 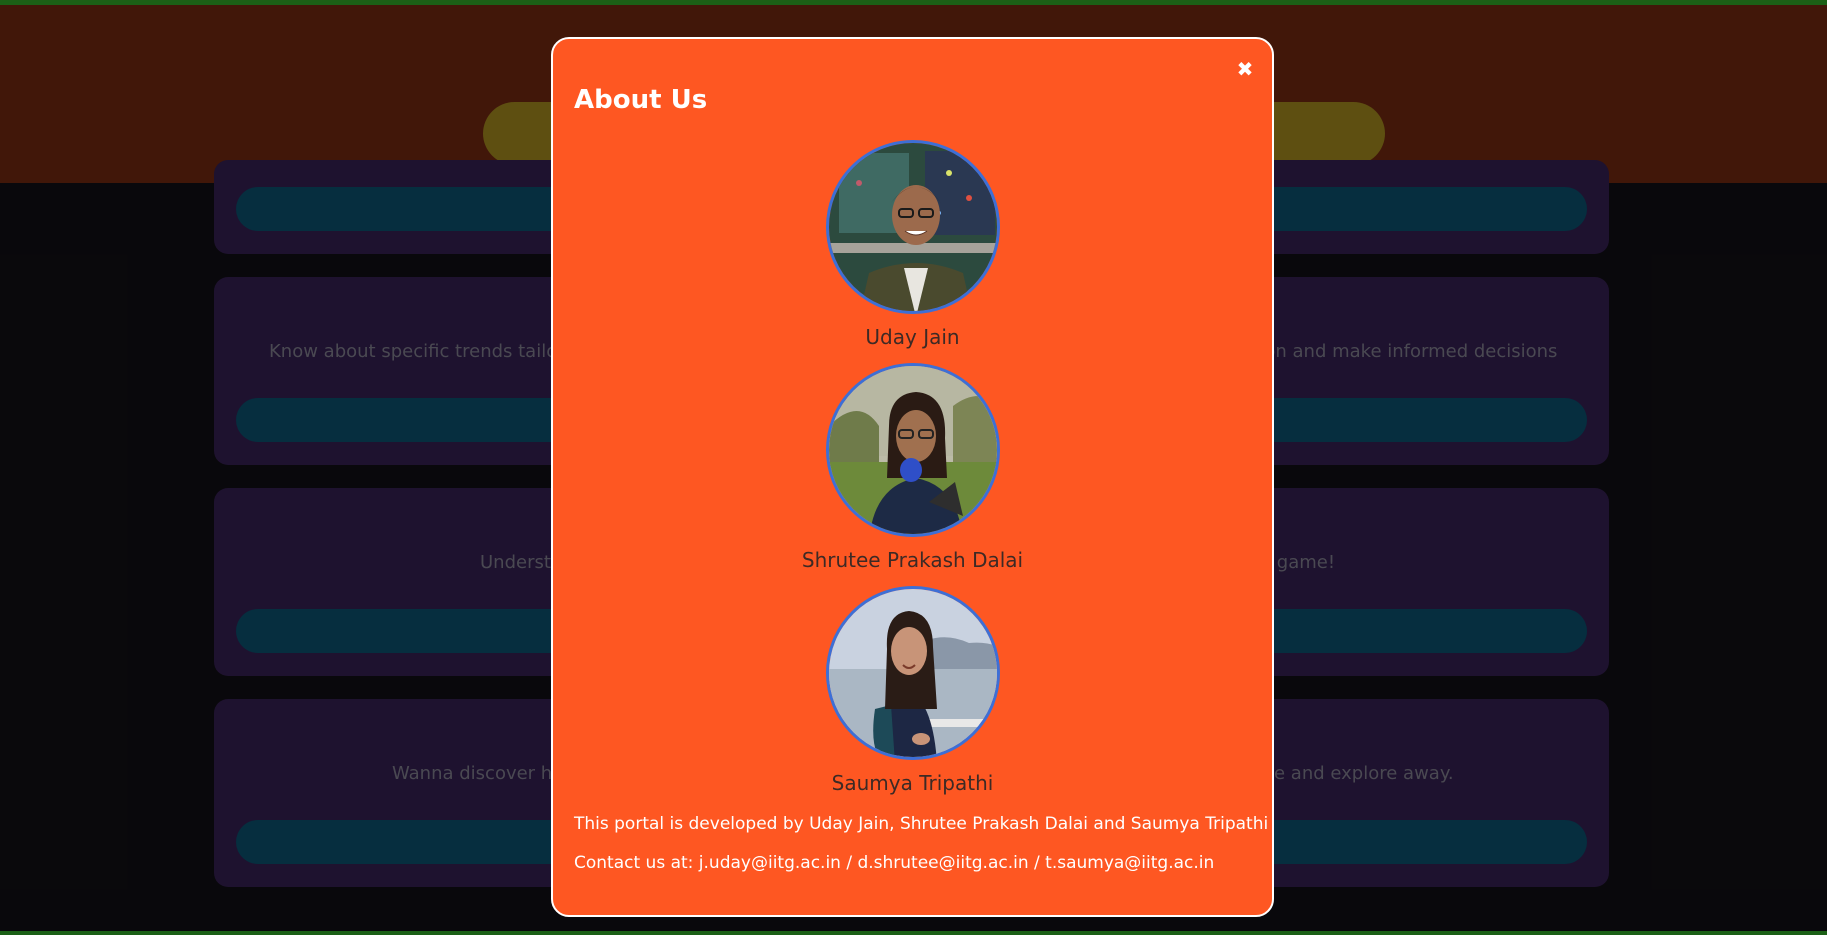 What do you see at coordinates (641, 100) in the screenshot?
I see `modal-title: About Us` at bounding box center [641, 100].